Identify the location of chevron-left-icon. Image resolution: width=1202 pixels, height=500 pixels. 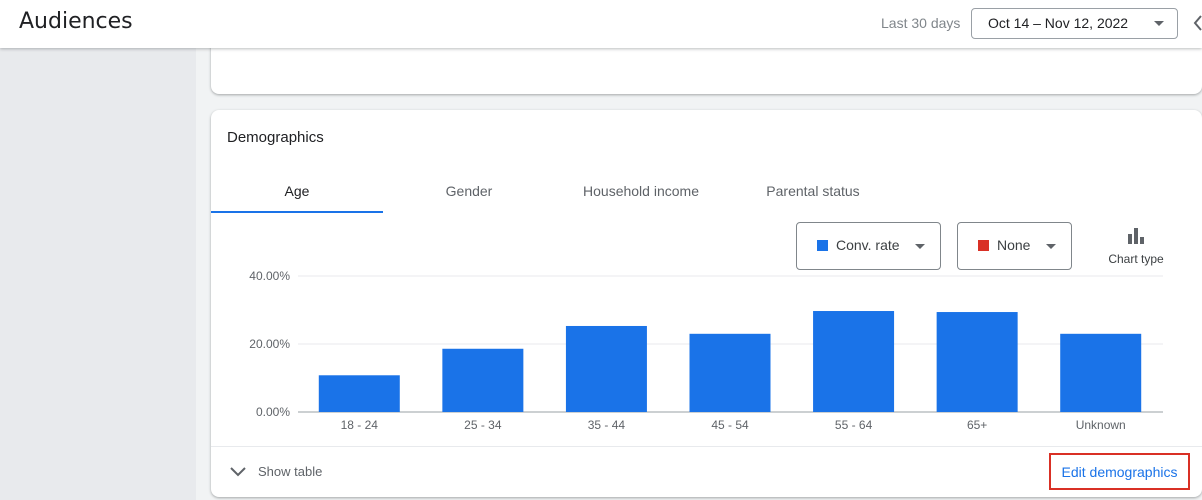
(1197, 23).